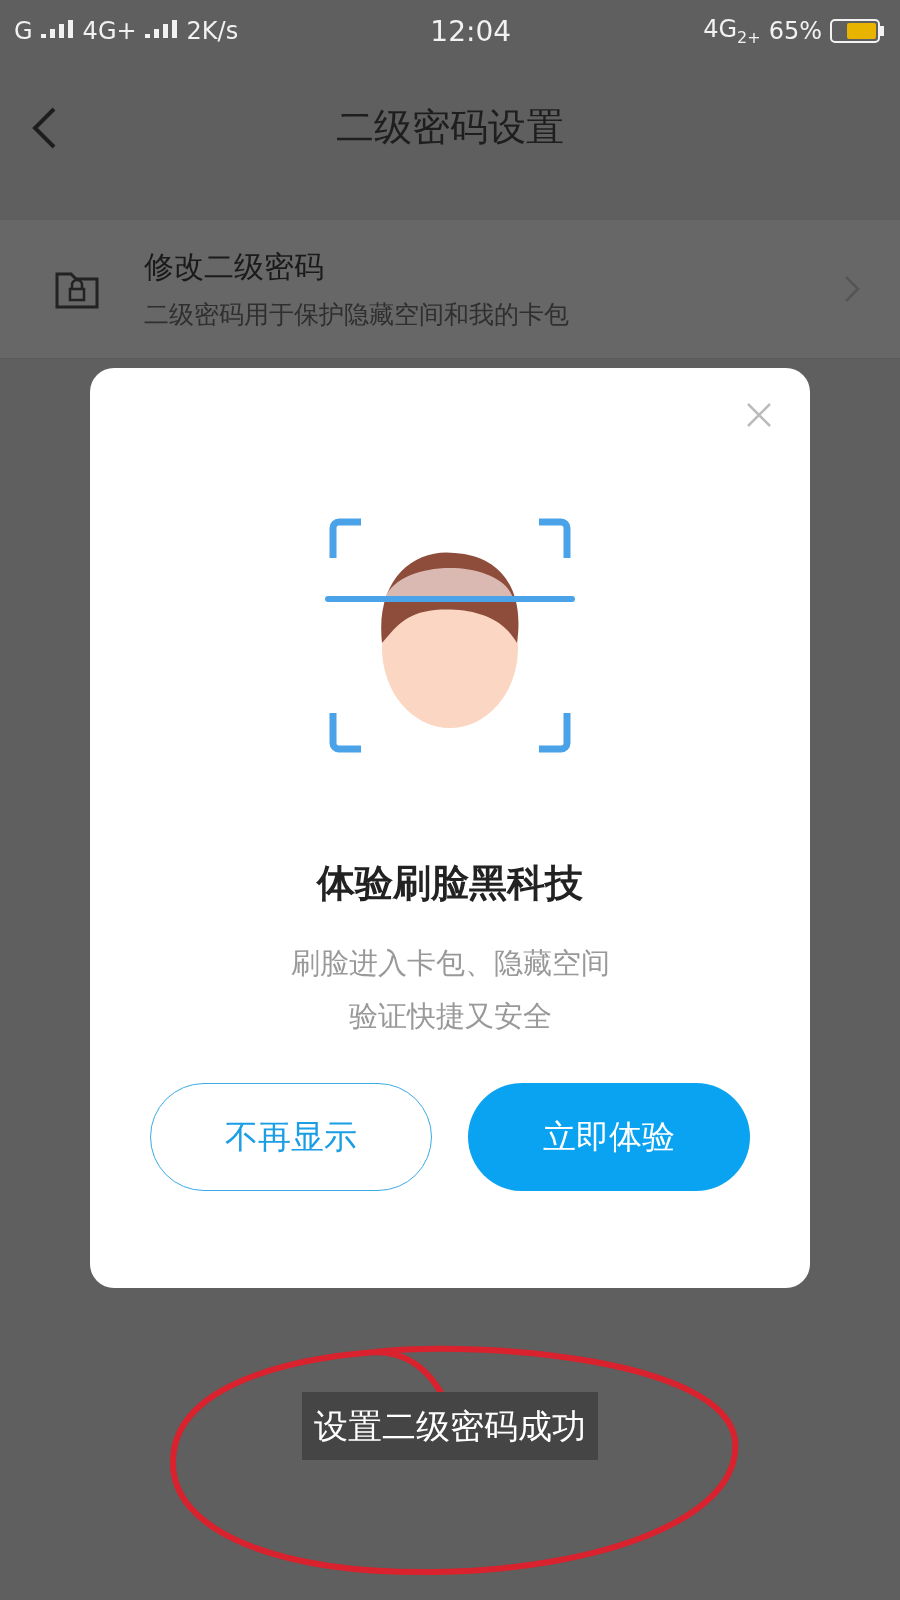 The height and width of the screenshot is (1600, 900). What do you see at coordinates (357, 315) in the screenshot?
I see `item-subtitle: 二级密码用于保护隐藏空间和我的卡包` at bounding box center [357, 315].